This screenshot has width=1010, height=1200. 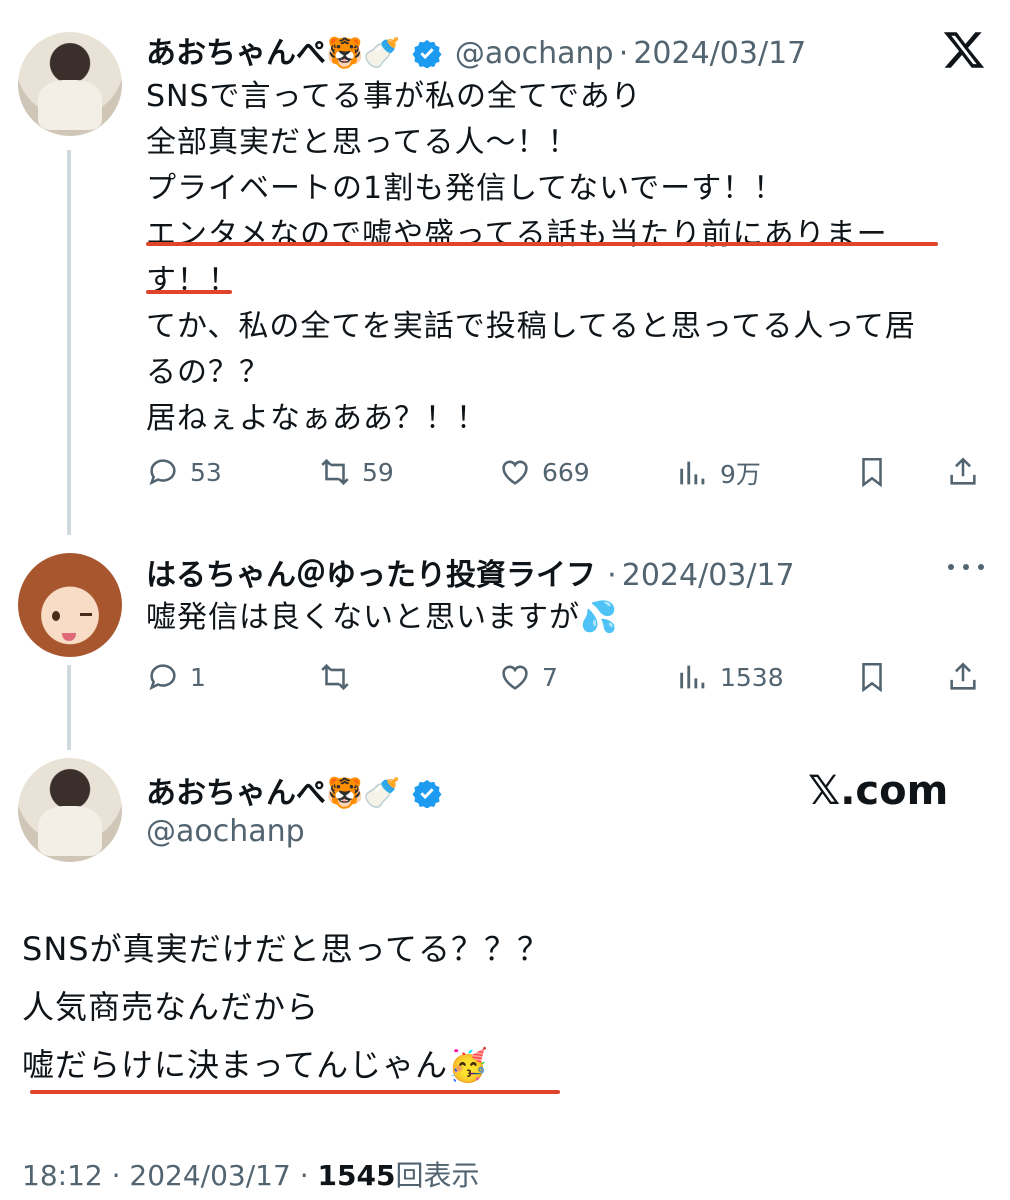 I want to click on brand-watermark: 𝕏.com, so click(x=878, y=791).